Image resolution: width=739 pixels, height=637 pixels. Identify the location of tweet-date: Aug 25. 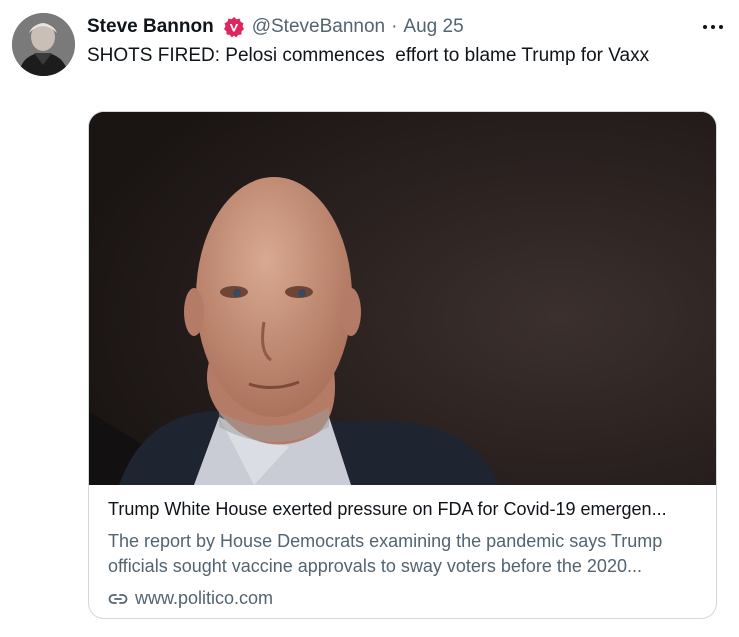
(433, 27).